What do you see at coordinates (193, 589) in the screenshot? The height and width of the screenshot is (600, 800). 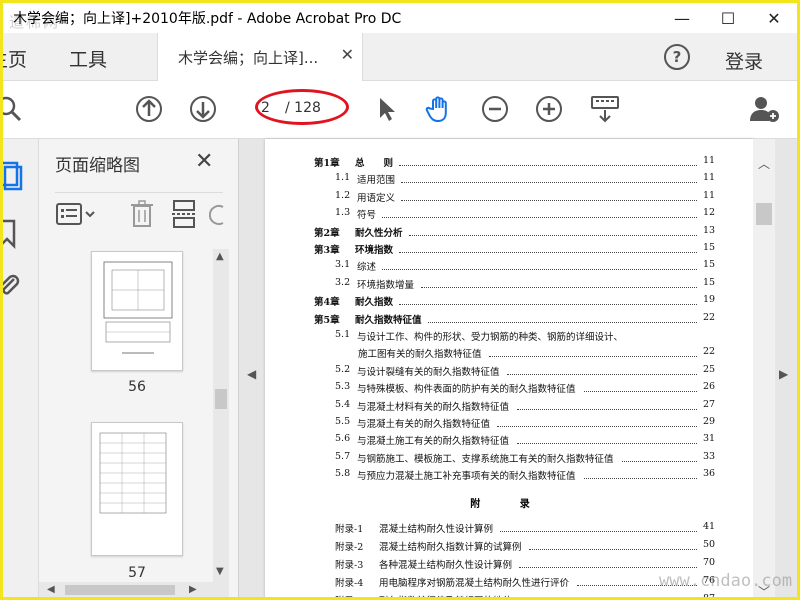 I see `scroll-right-arrow: ▶` at bounding box center [193, 589].